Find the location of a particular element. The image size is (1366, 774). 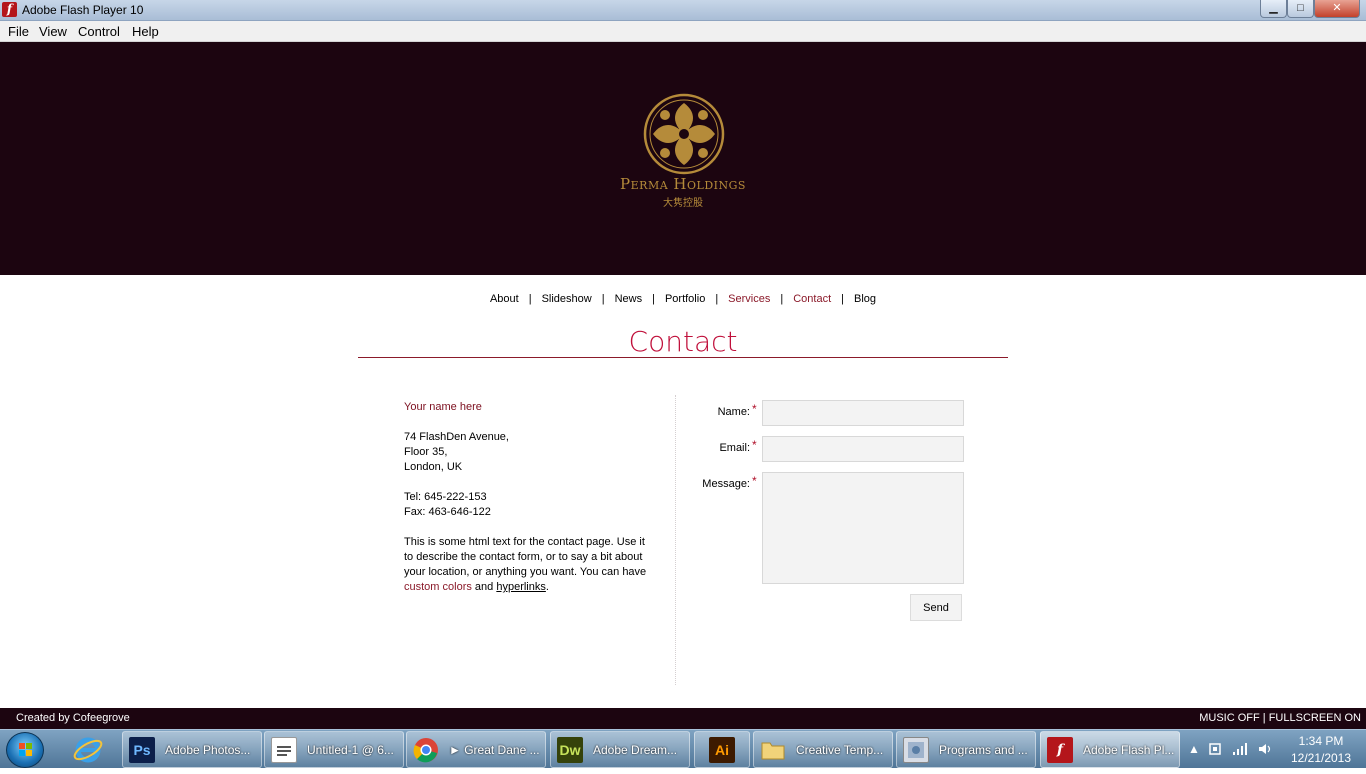

windows-logo-icon is located at coordinates (25, 749).